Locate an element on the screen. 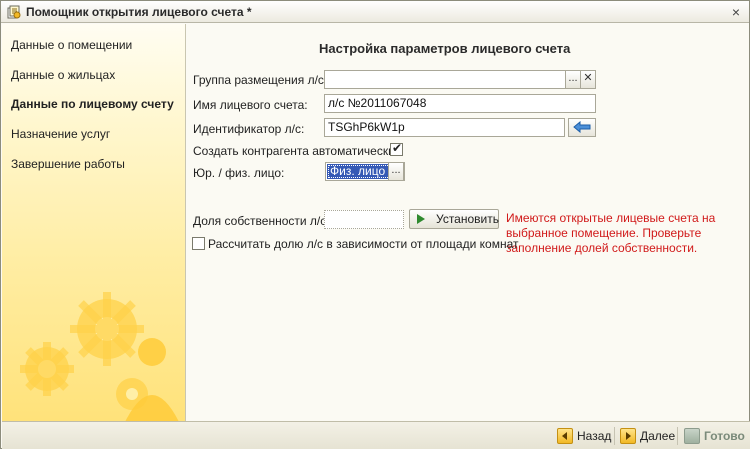 The height and width of the screenshot is (449, 750). page-title: Настройка параметров лицевого счета is located at coordinates (445, 48).